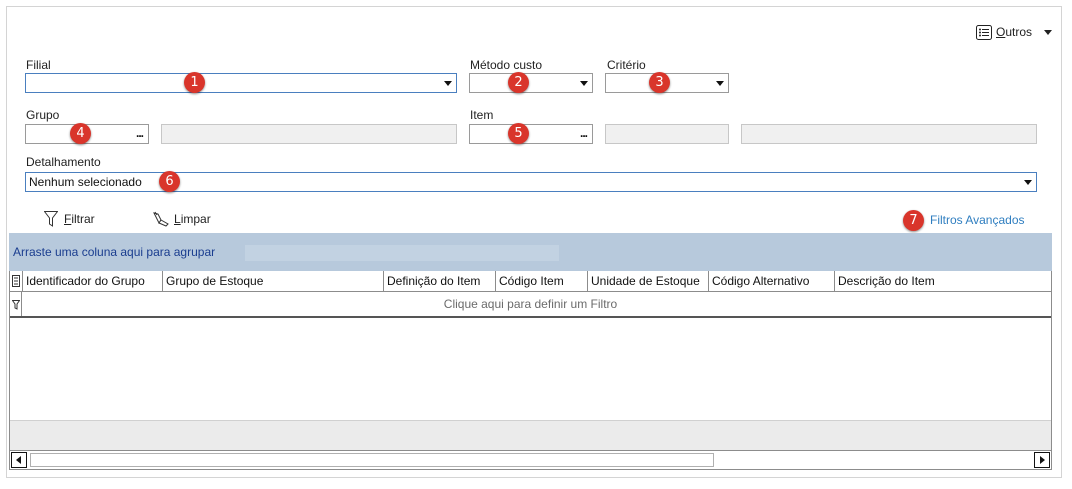 The image size is (1072, 489). I want to click on callout-badge-4: 4, so click(80, 133).